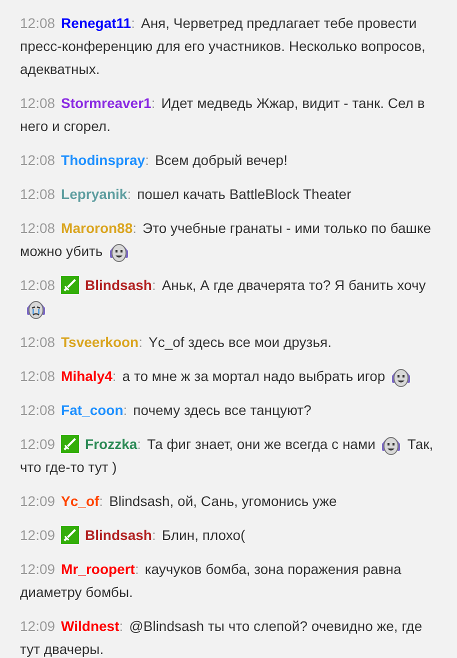 The height and width of the screenshot is (658, 457). What do you see at coordinates (287, 228) in the screenshot?
I see `message-text: Это учебные гранаты - ими только по башке` at bounding box center [287, 228].